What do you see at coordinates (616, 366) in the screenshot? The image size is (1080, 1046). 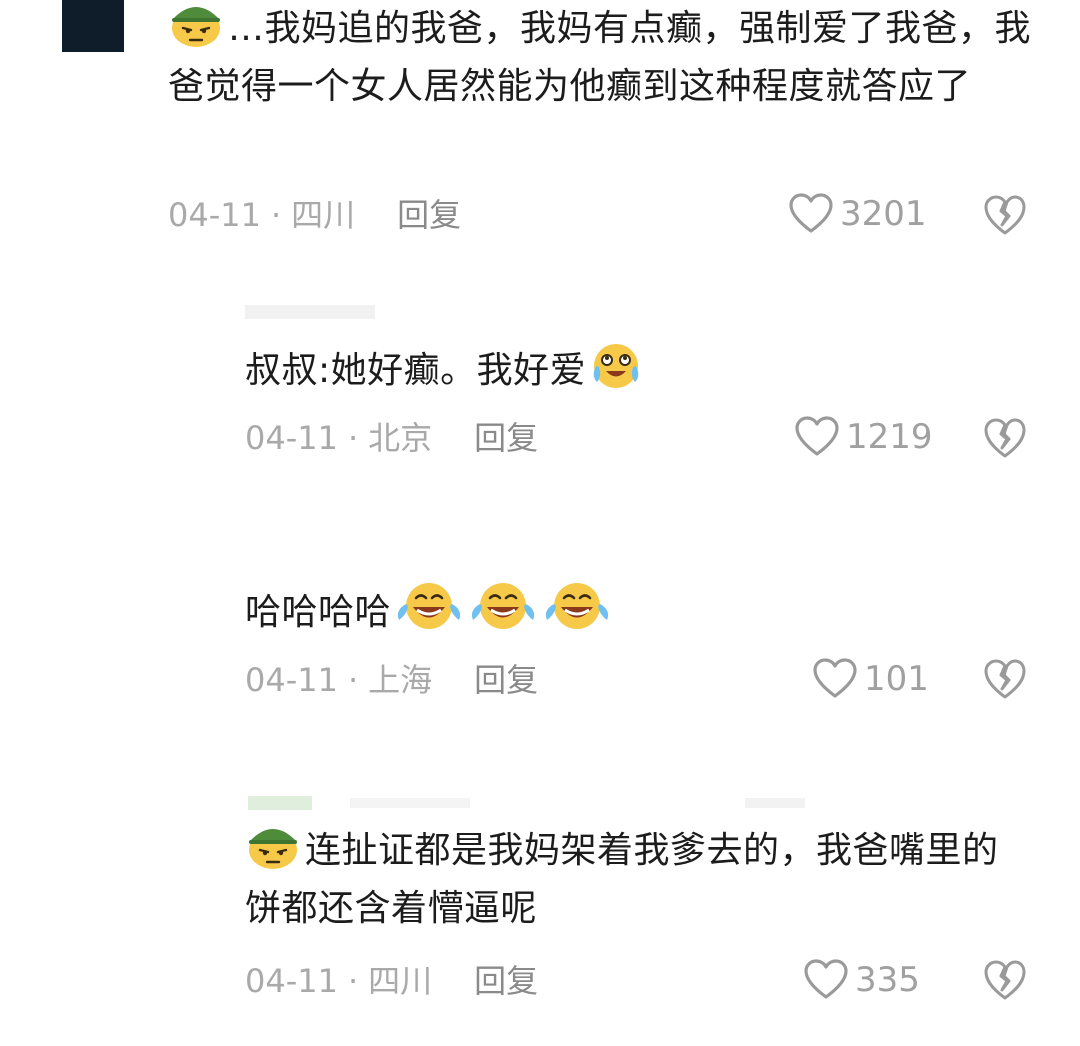 I see `crying-laughing-emoji` at bounding box center [616, 366].